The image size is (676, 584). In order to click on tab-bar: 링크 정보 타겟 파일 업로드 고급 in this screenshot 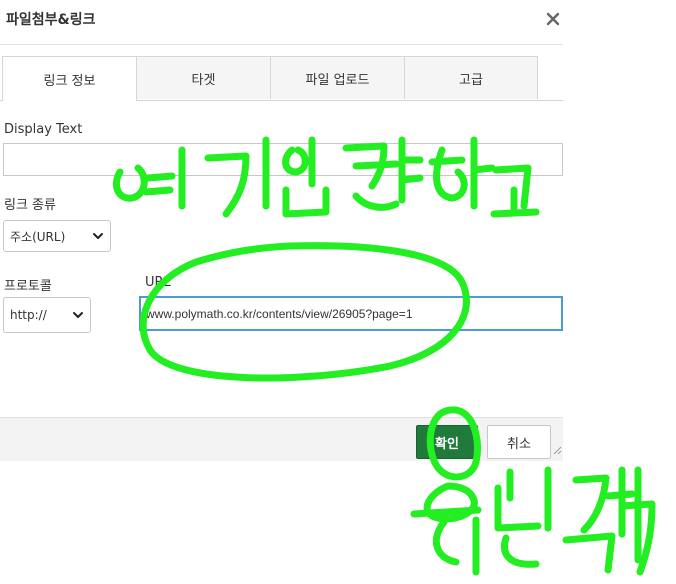, I will do `click(281, 78)`.